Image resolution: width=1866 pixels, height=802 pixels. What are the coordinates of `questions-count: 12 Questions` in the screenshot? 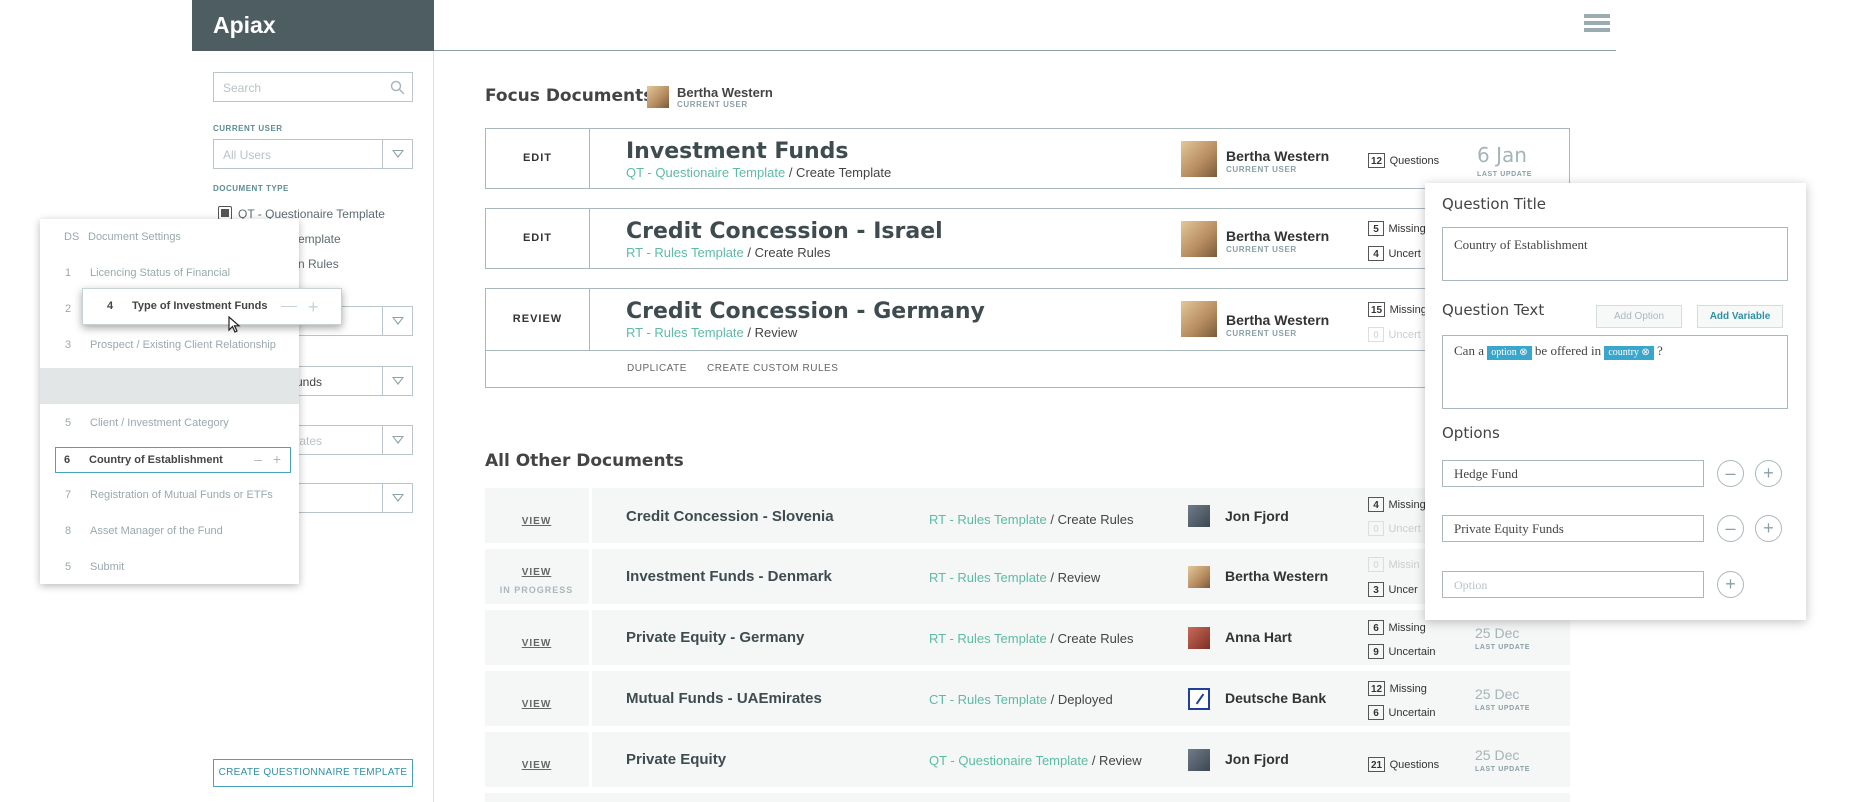 It's located at (1403, 160).